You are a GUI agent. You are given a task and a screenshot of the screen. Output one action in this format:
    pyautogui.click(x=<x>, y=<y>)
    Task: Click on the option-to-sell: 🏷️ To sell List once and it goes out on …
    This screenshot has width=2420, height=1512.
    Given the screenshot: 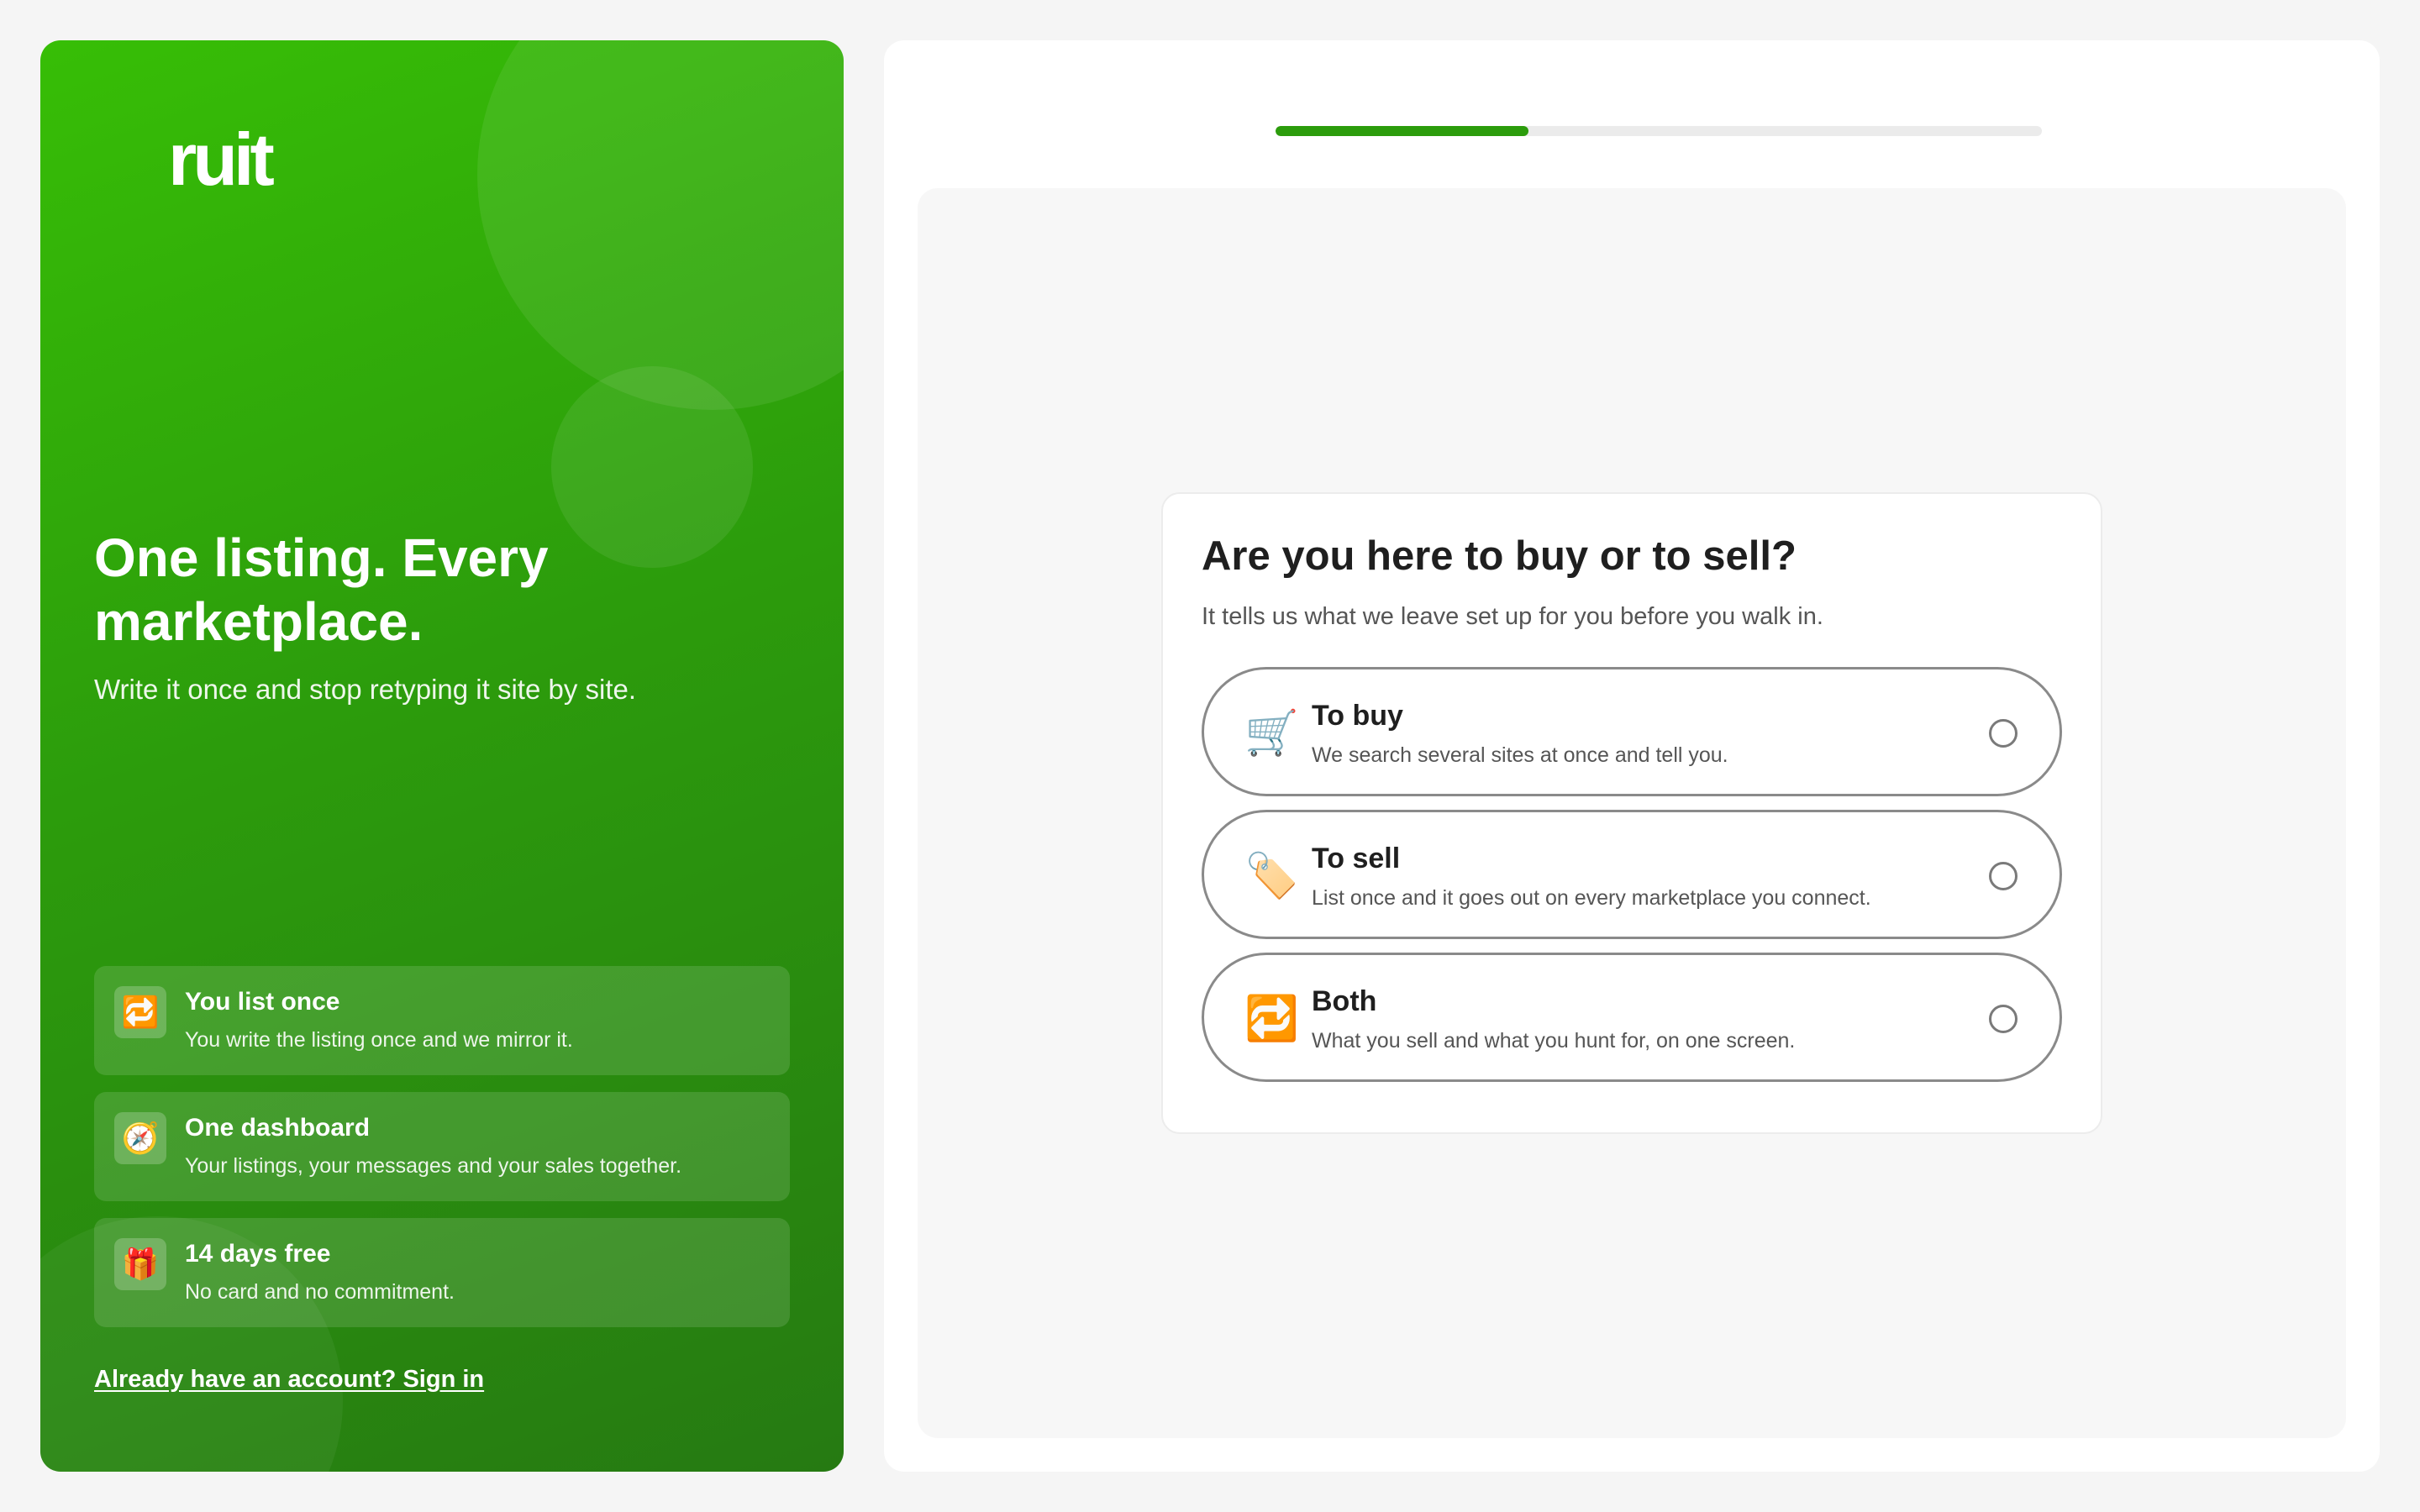 What is the action you would take?
    pyautogui.click(x=1632, y=874)
    